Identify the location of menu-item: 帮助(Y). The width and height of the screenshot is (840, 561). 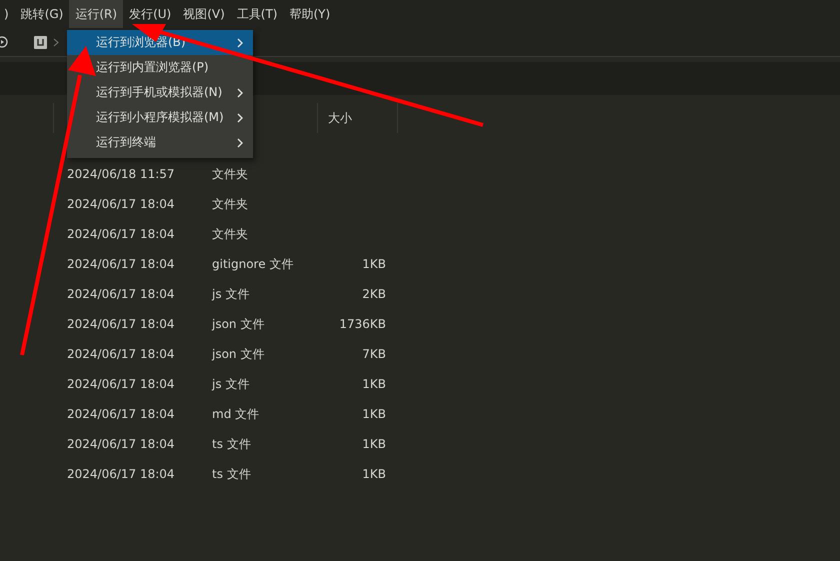
(310, 14).